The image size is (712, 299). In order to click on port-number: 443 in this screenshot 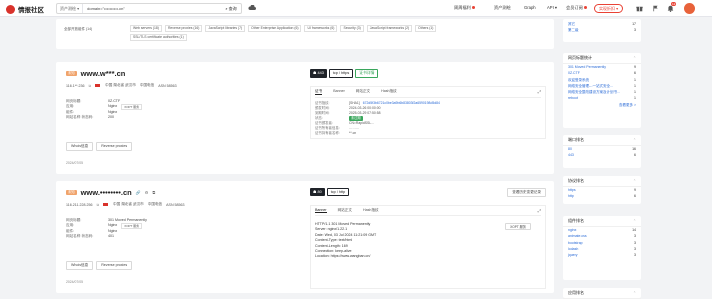, I will do `click(320, 73)`.